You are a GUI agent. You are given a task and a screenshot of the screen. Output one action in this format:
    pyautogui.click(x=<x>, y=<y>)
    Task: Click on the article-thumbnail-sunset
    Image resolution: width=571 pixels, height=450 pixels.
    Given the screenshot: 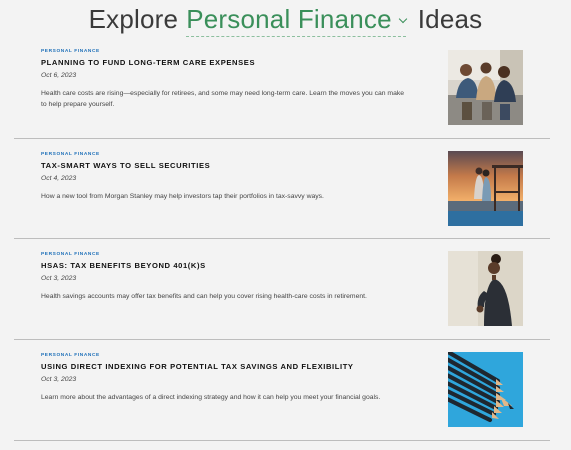 What is the action you would take?
    pyautogui.click(x=485, y=188)
    